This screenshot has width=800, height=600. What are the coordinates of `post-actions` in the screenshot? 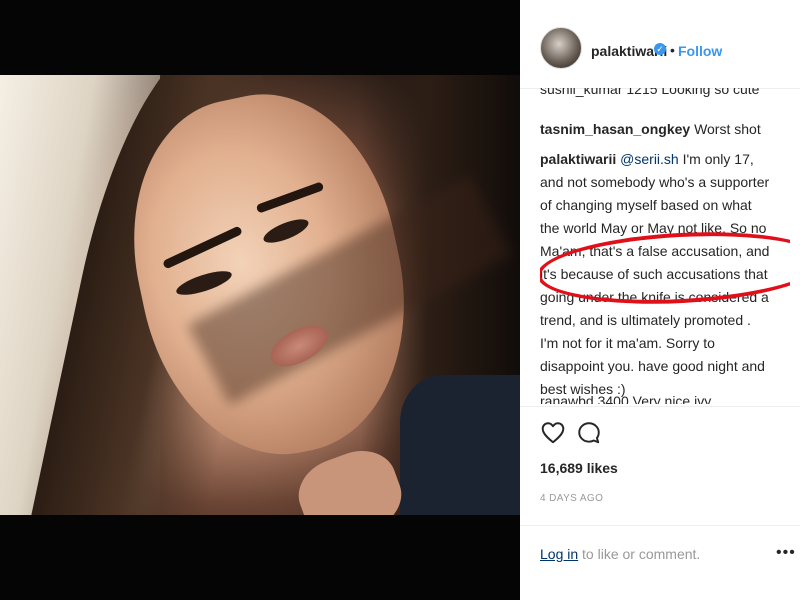 It's located at (660, 435).